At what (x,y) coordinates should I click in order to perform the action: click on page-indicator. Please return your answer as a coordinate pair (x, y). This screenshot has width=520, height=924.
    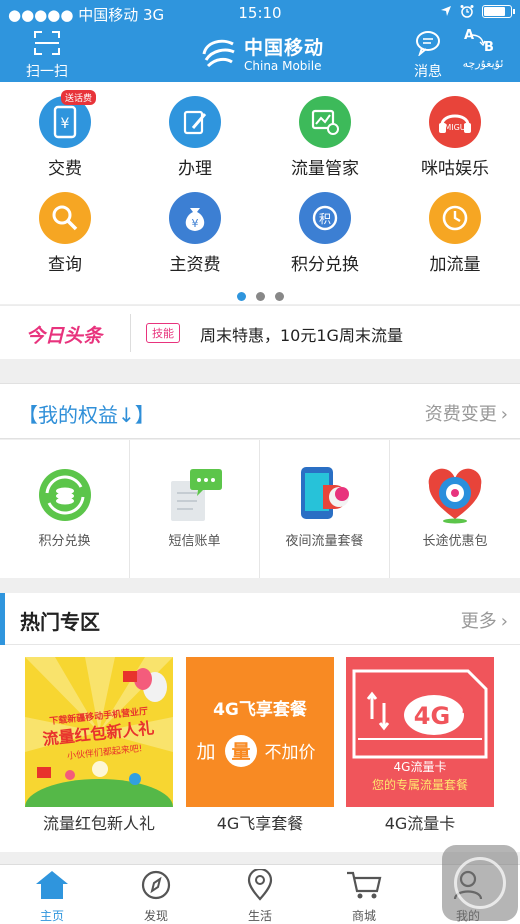
    Looking at the image, I should click on (260, 295).